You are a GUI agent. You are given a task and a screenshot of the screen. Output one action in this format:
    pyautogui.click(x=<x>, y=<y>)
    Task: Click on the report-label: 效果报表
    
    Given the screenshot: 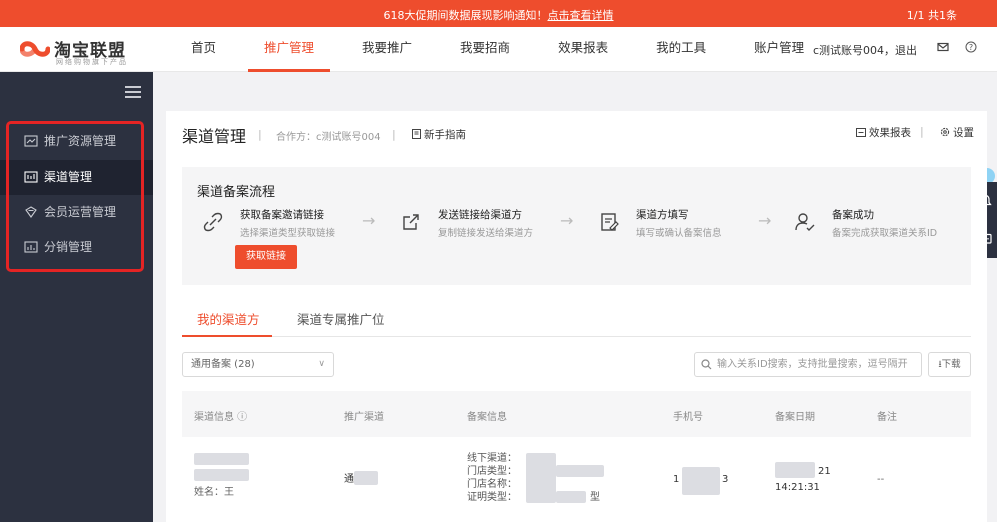 What is the action you would take?
    pyautogui.click(x=890, y=133)
    